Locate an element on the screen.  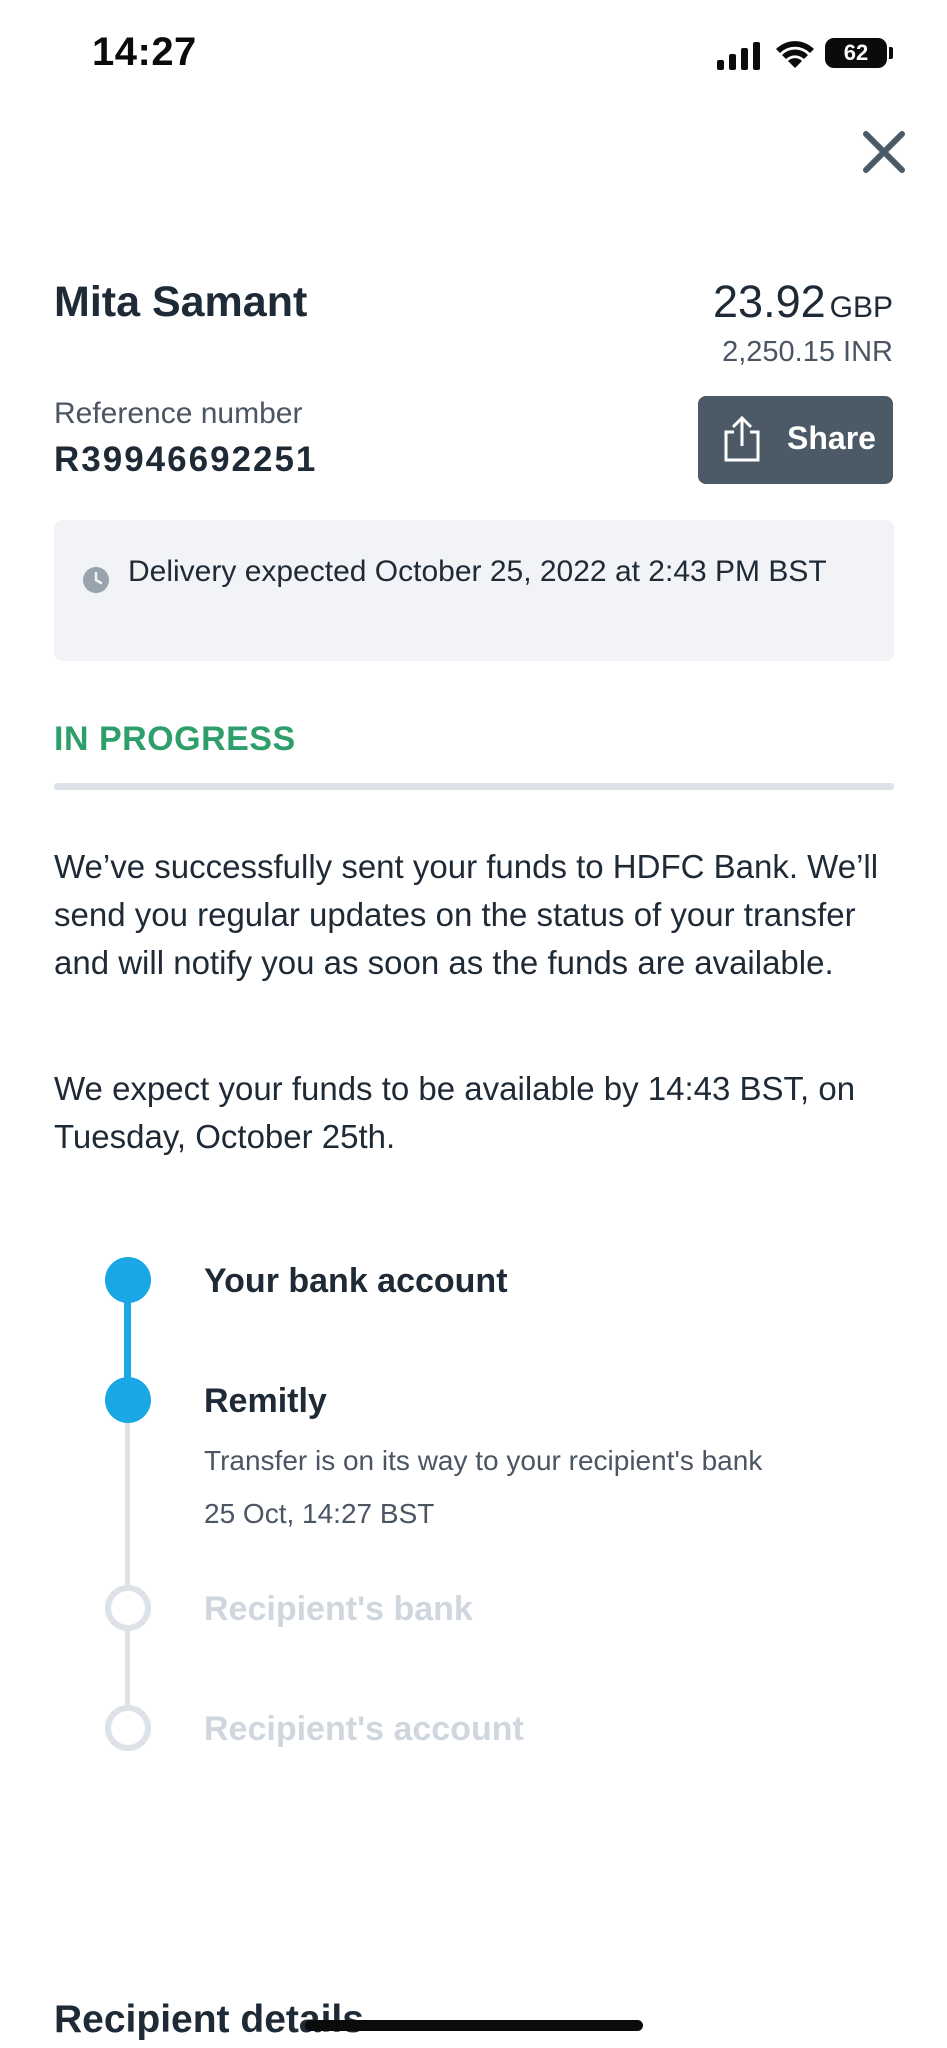
timeline-step-title: Your bank account is located at coordinates (356, 1281).